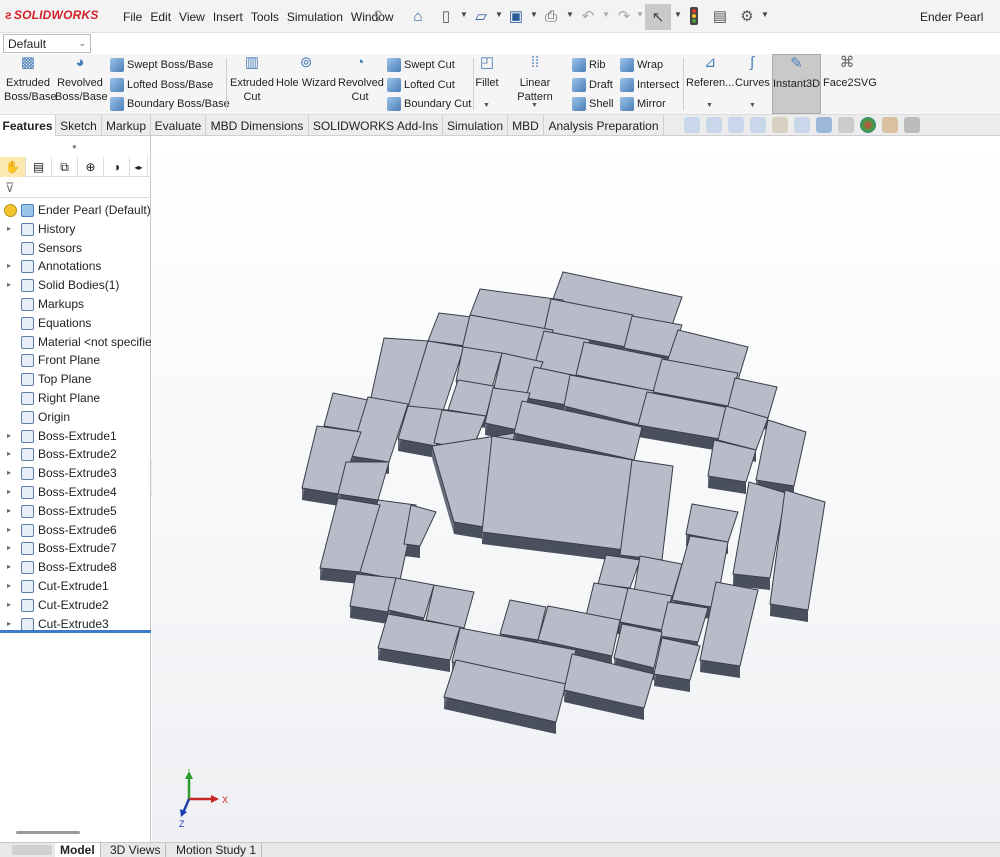 This screenshot has height=857, width=1000. Describe the element at coordinates (75, 210) in the screenshot. I see `tree-root: Ender Pearl (Default) <` at that location.